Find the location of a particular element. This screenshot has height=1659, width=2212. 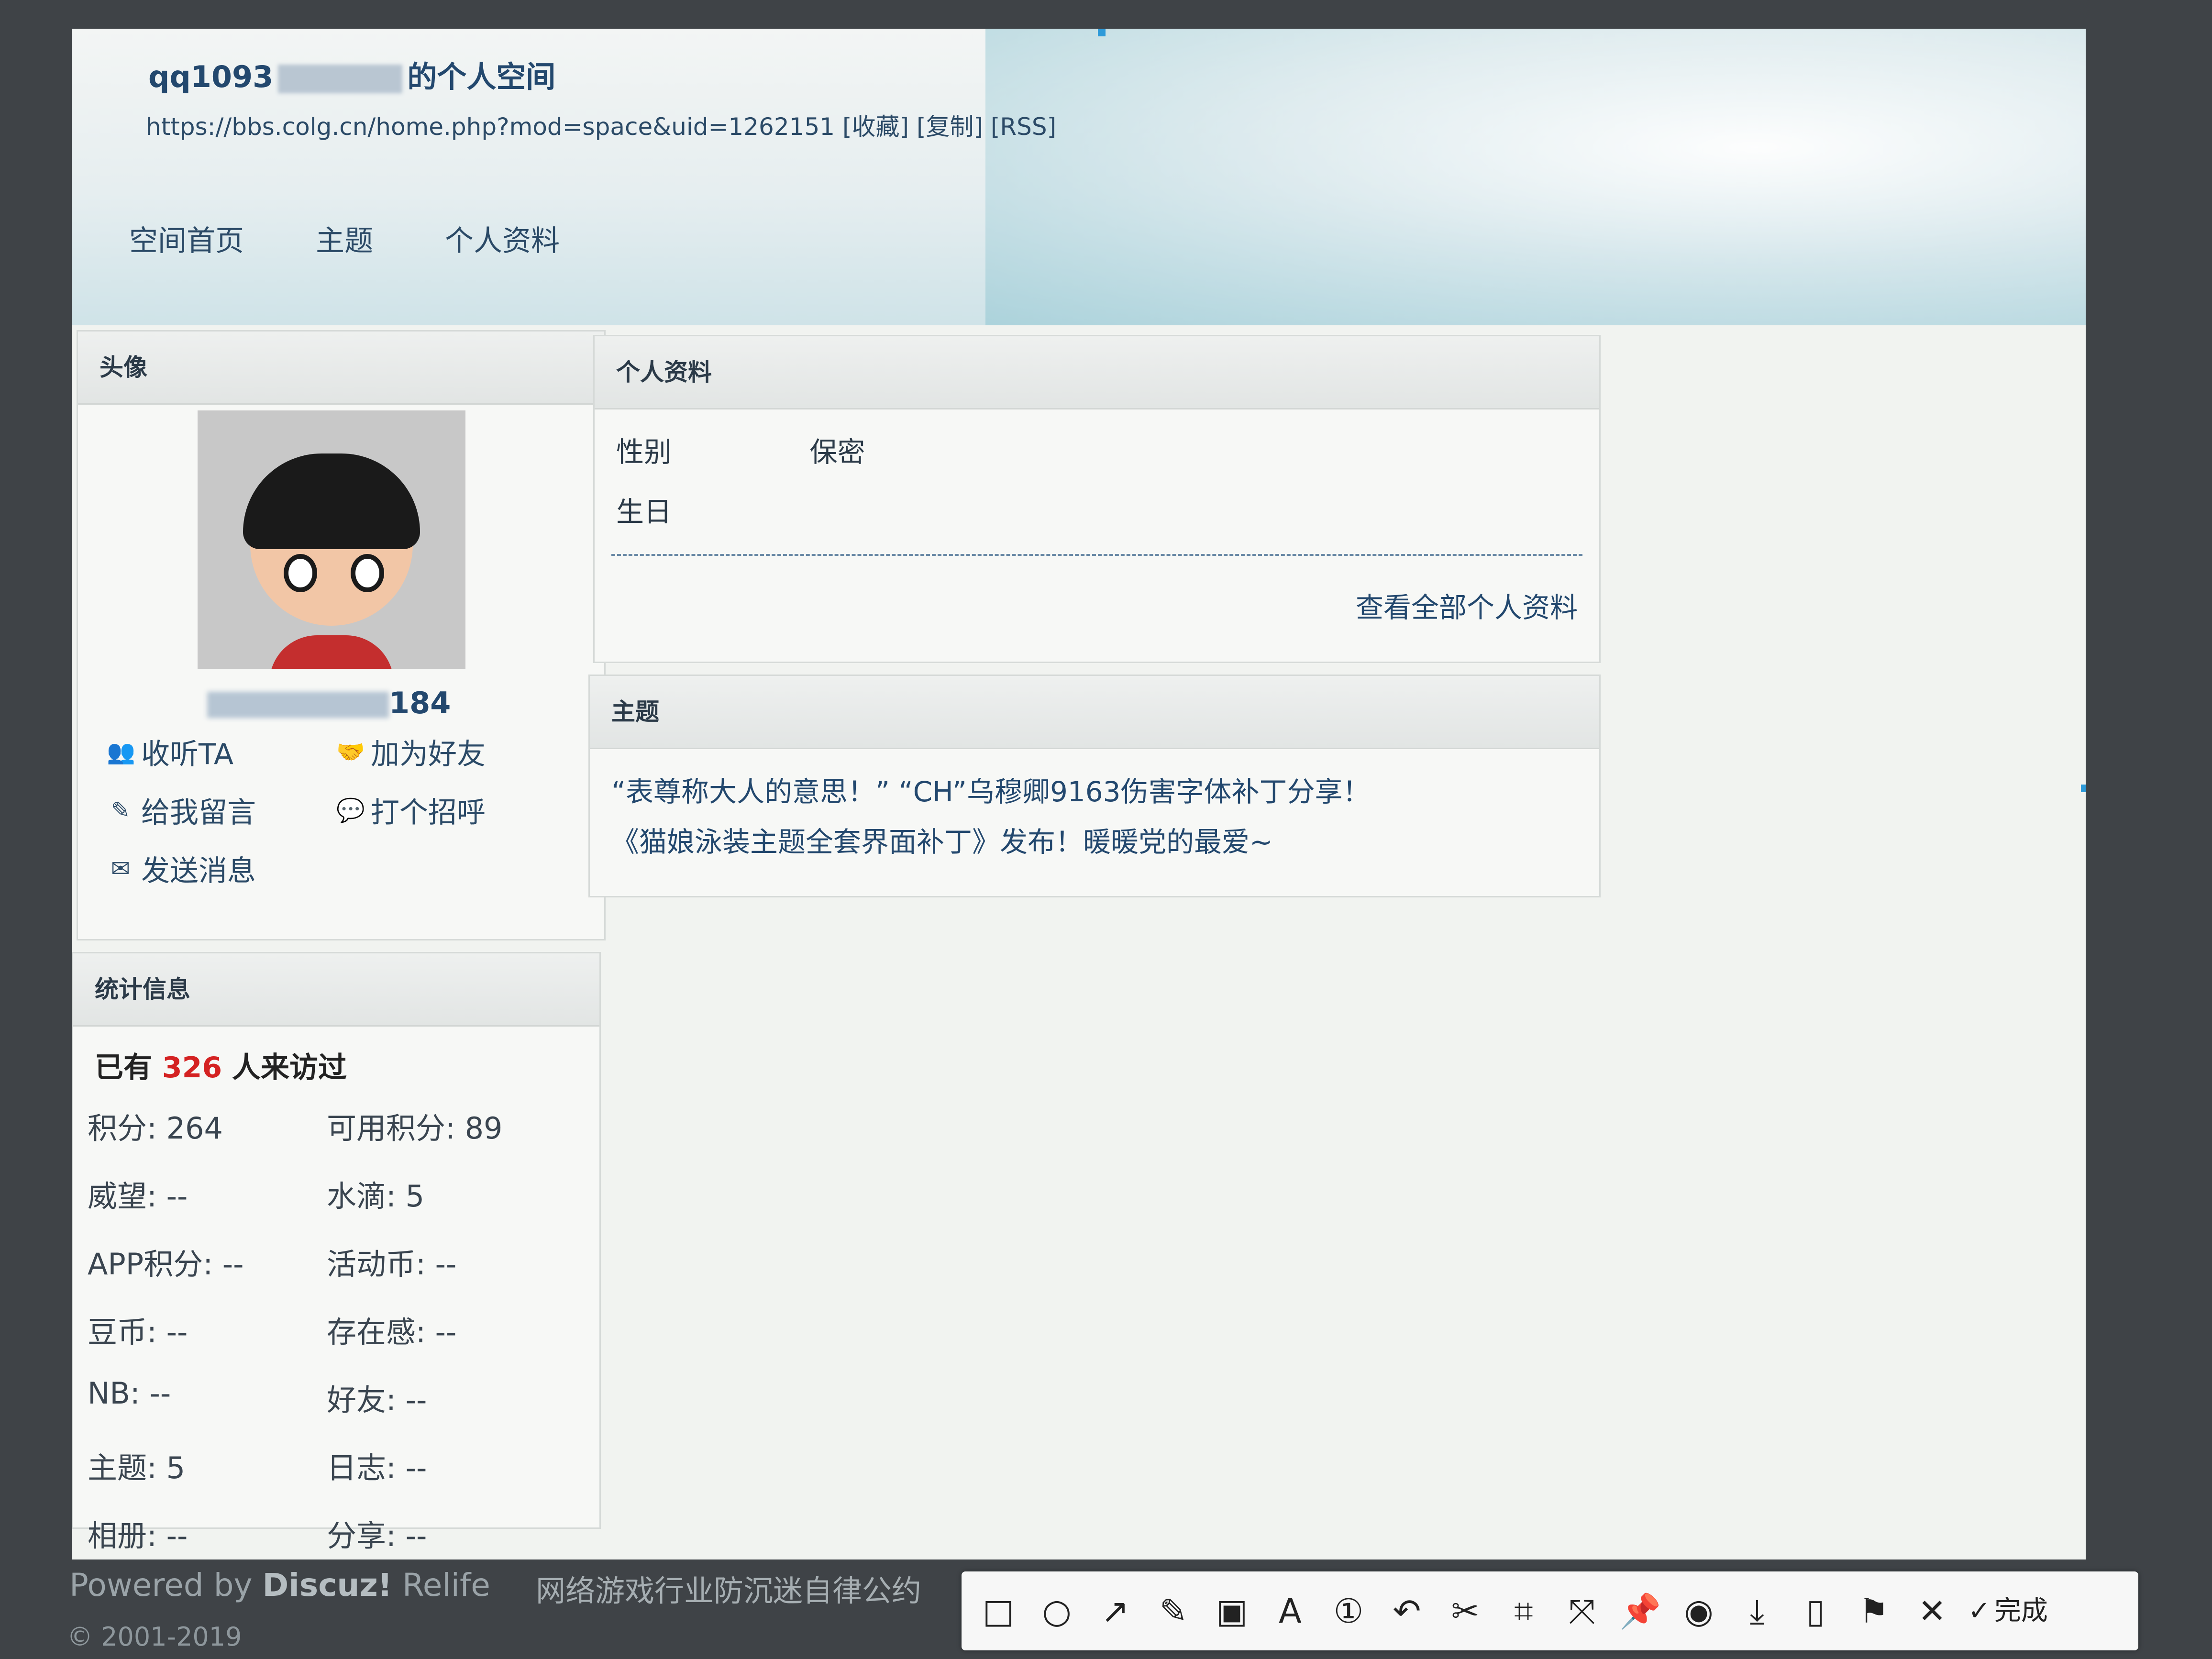

rectangle-icon: □ is located at coordinates (998, 1611).